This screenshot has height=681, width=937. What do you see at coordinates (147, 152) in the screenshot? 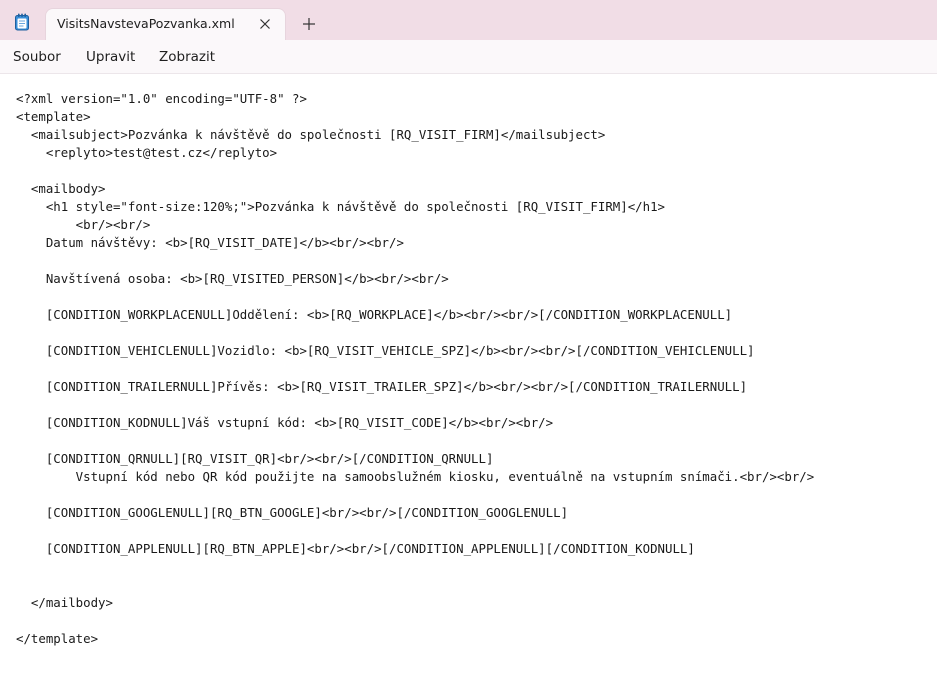
I see `code-line: <replyto>test@test.cz</replyto>` at bounding box center [147, 152].